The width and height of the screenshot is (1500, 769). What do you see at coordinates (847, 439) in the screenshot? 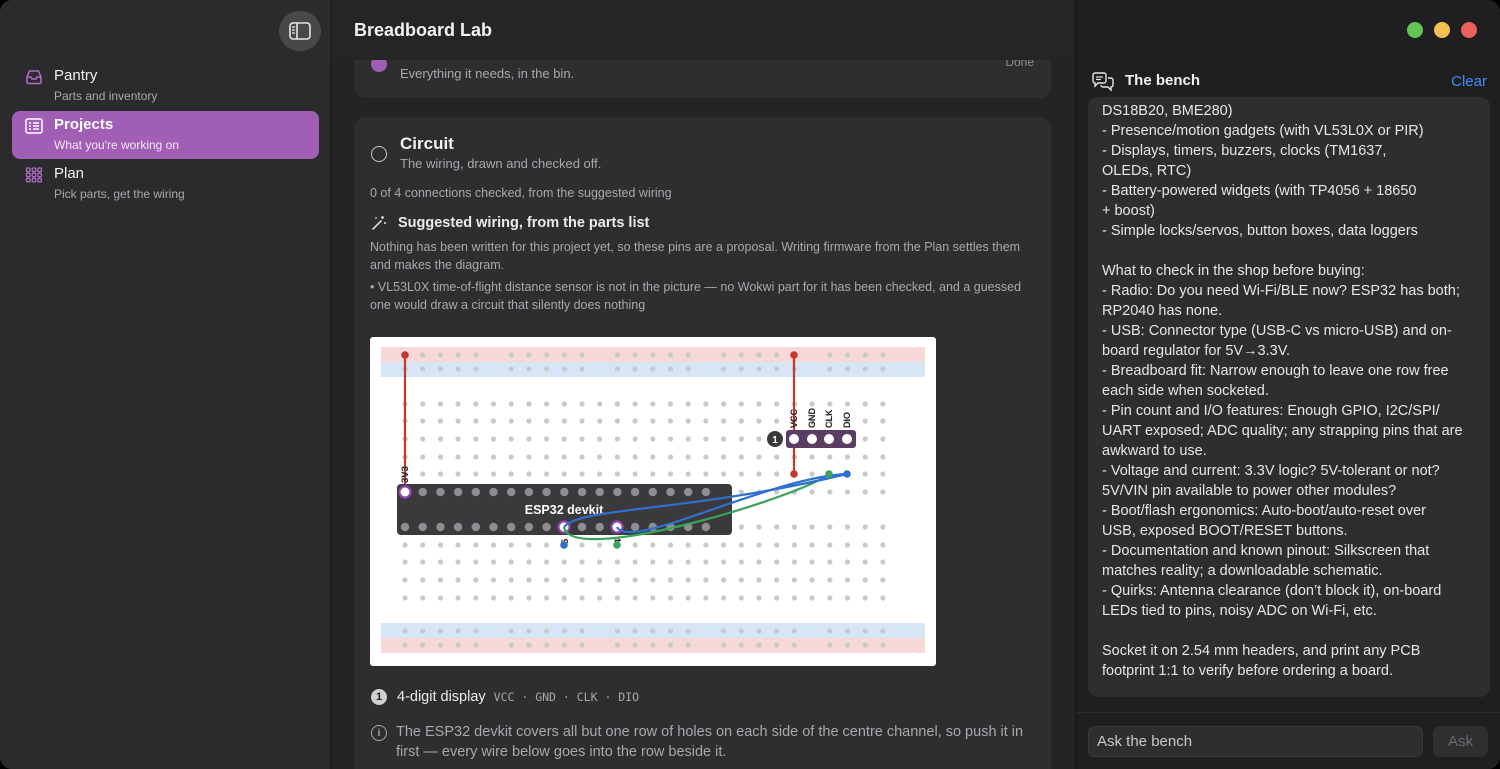
I see `module-pin-dio` at bounding box center [847, 439].